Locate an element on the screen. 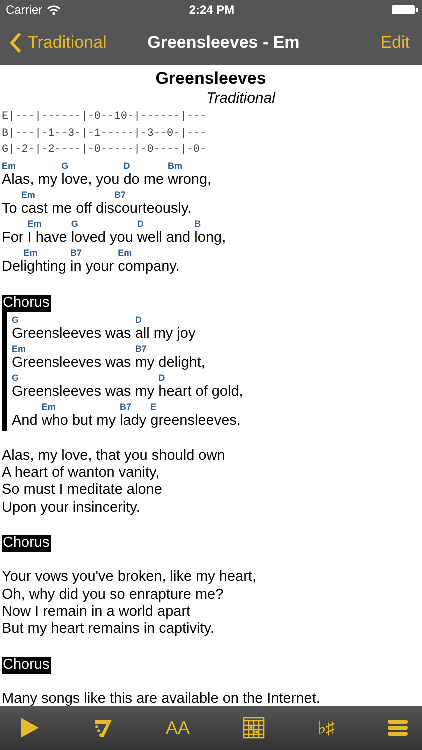 Image resolution: width=422 pixels, height=750 pixels. lyric-text: ighting is located at coordinates (46, 267).